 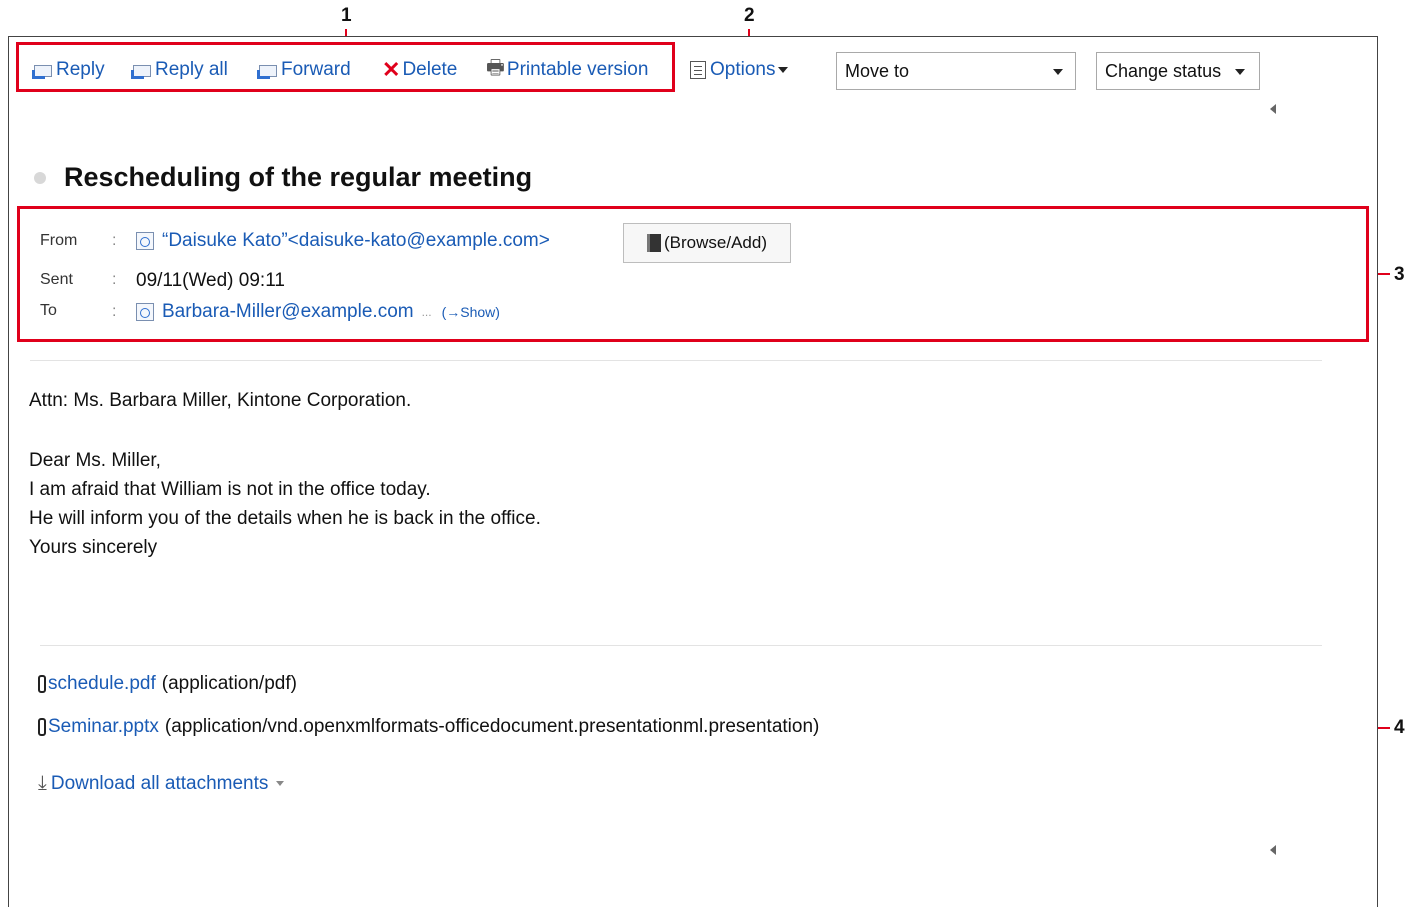 I want to click on download-all-attachments-link: ⤓ Download all attachments, so click(x=161, y=783).